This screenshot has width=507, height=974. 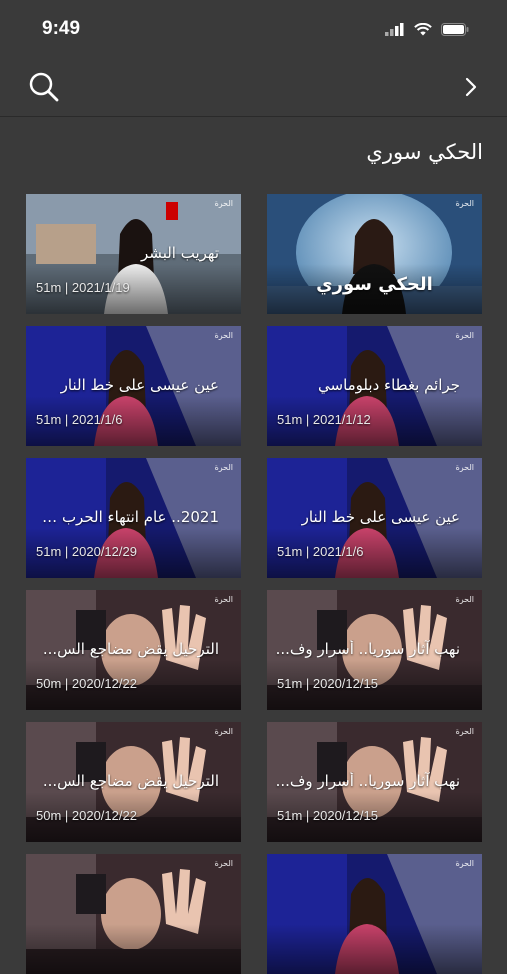 I want to click on chevron-right-icon, so click(x=471, y=87).